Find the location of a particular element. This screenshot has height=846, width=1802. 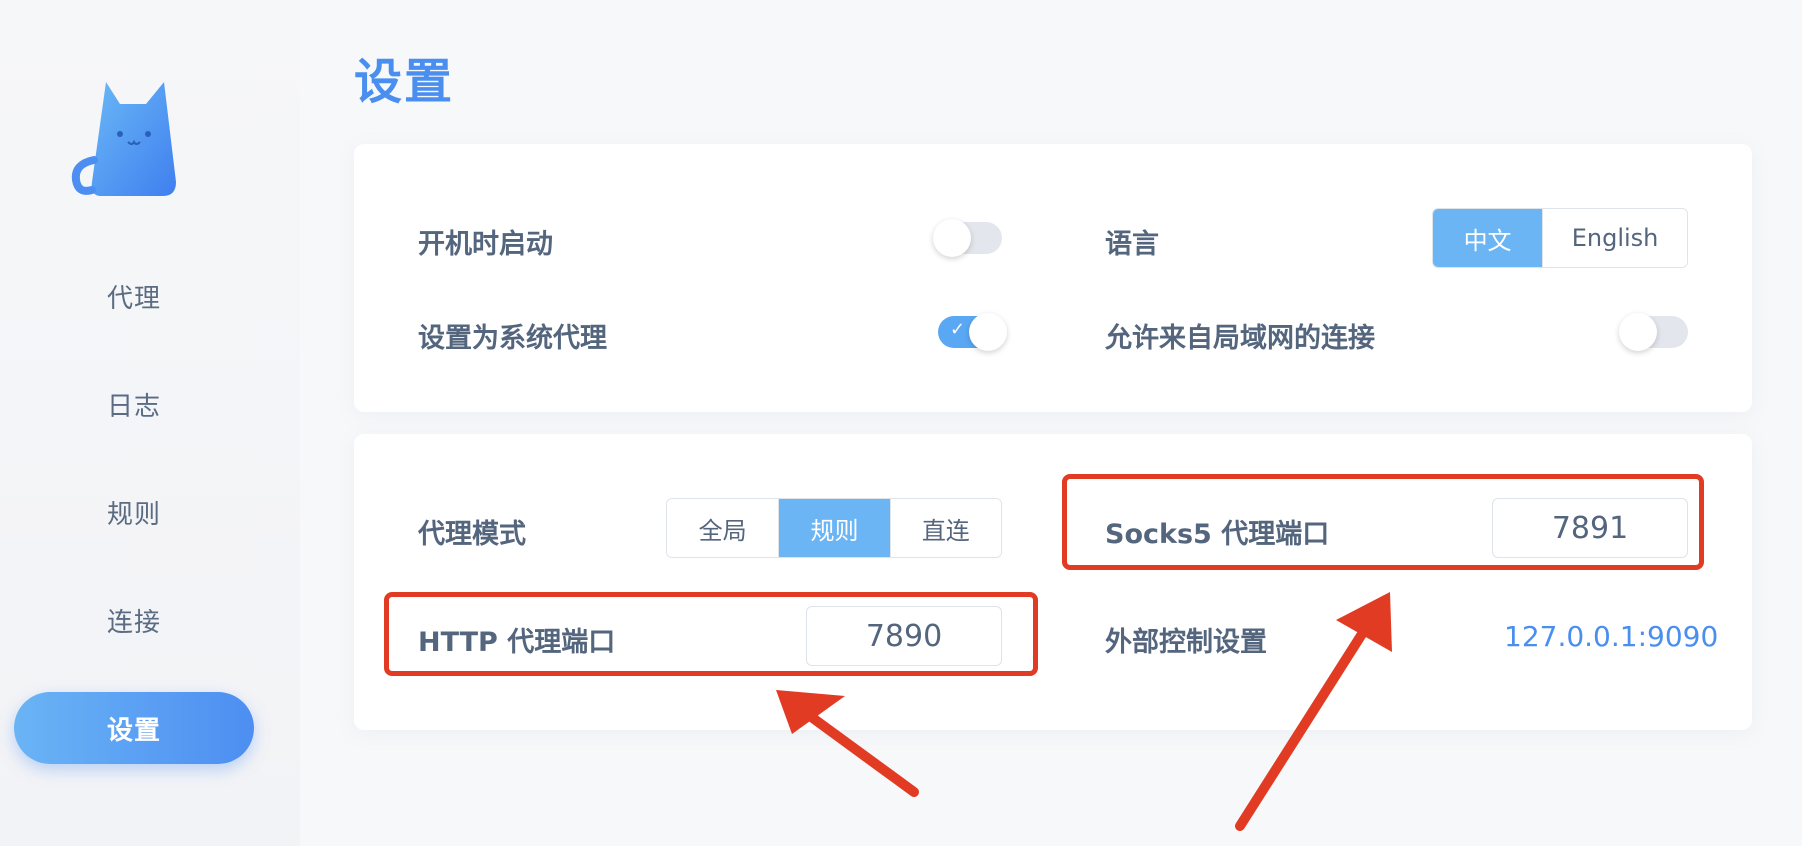

sidebar-item-connections: 连接 is located at coordinates (134, 620).